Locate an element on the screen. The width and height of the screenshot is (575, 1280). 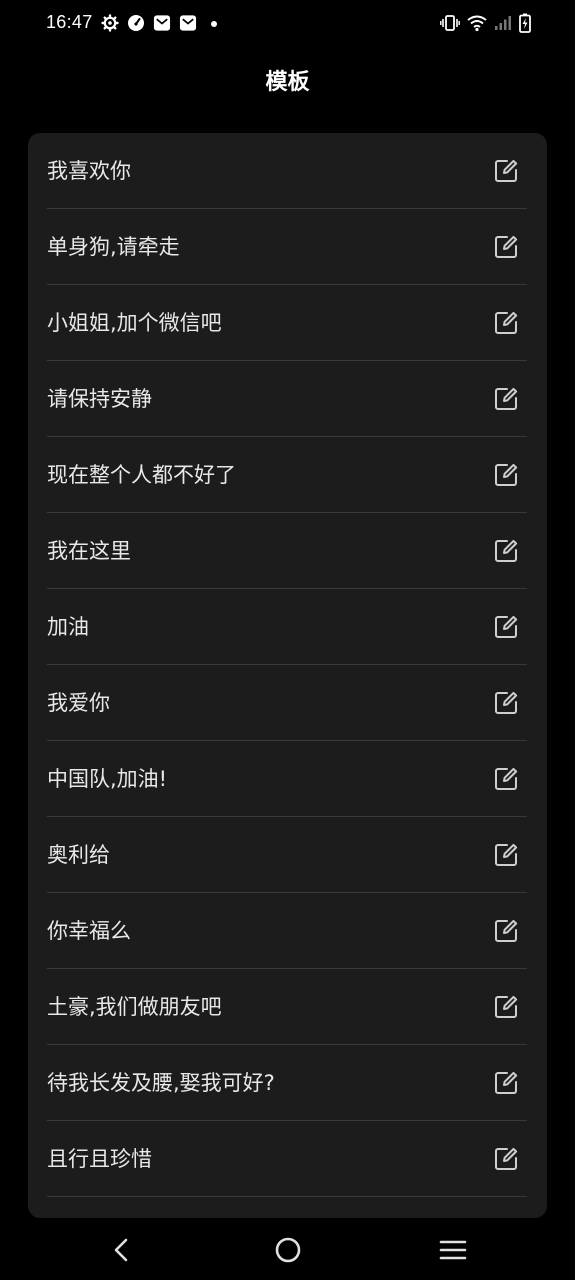
template-list-item: 奥利给 is located at coordinates (287, 855).